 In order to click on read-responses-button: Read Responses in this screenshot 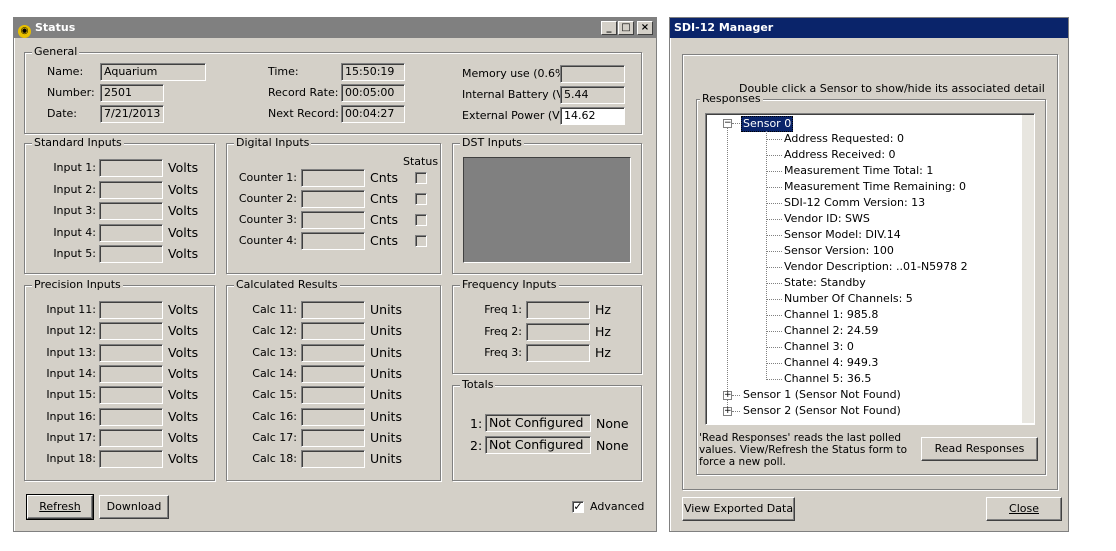, I will do `click(979, 449)`.